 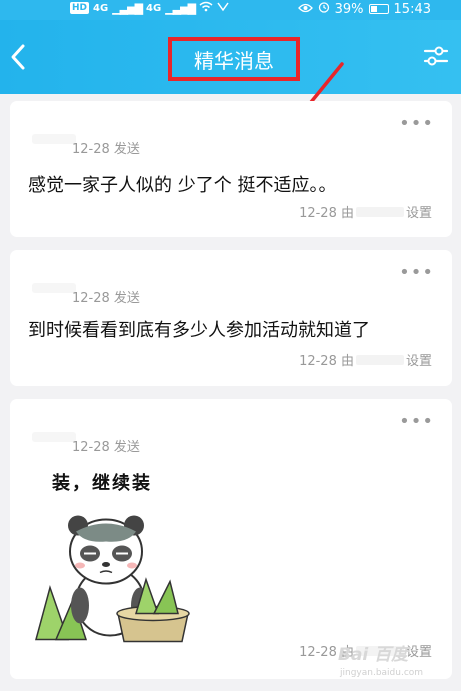 What do you see at coordinates (127, 8) in the screenshot?
I see `signal-icon: ▁▃▅▇` at bounding box center [127, 8].